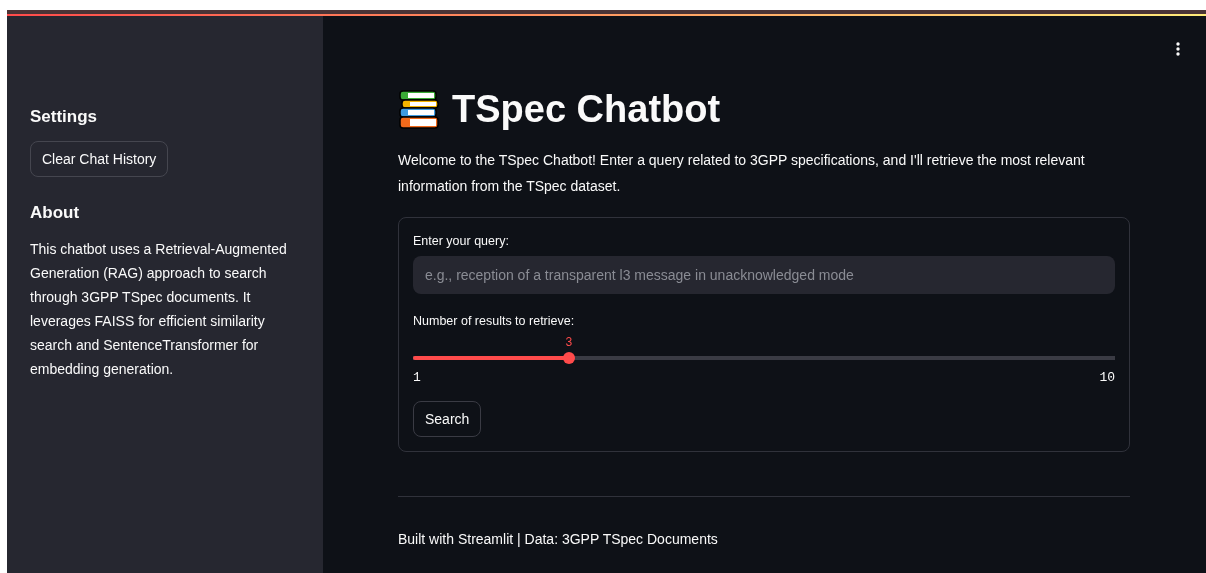 This screenshot has height=573, width=1206. What do you see at coordinates (1107, 377) in the screenshot?
I see `slider-max: 10` at bounding box center [1107, 377].